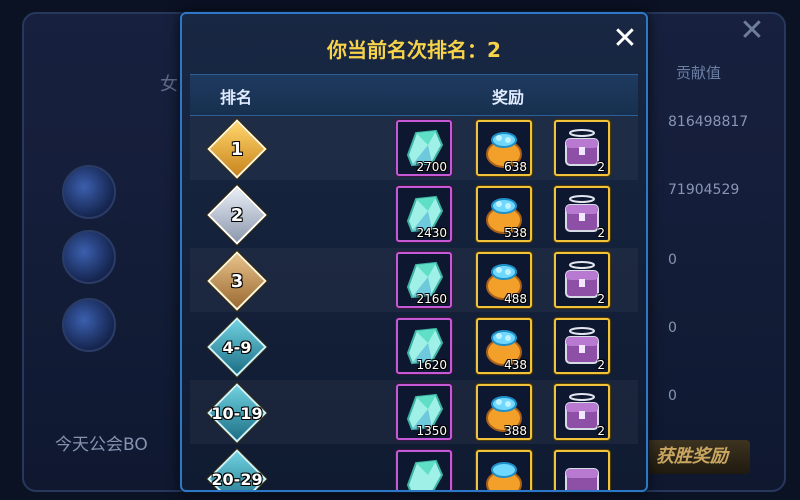  What do you see at coordinates (424, 148) in the screenshot?
I see `crystal-shard-icon: 2700` at bounding box center [424, 148].